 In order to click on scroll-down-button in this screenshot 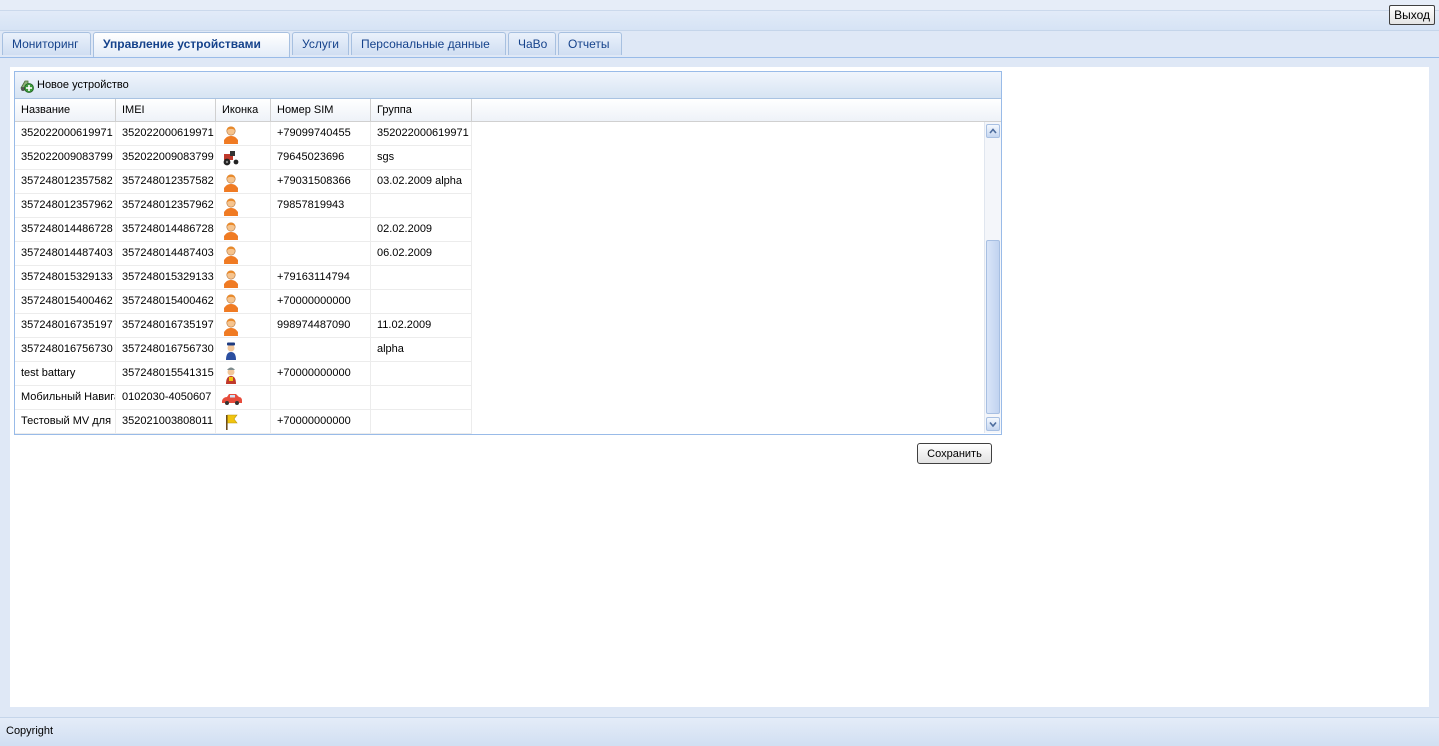, I will do `click(993, 424)`.